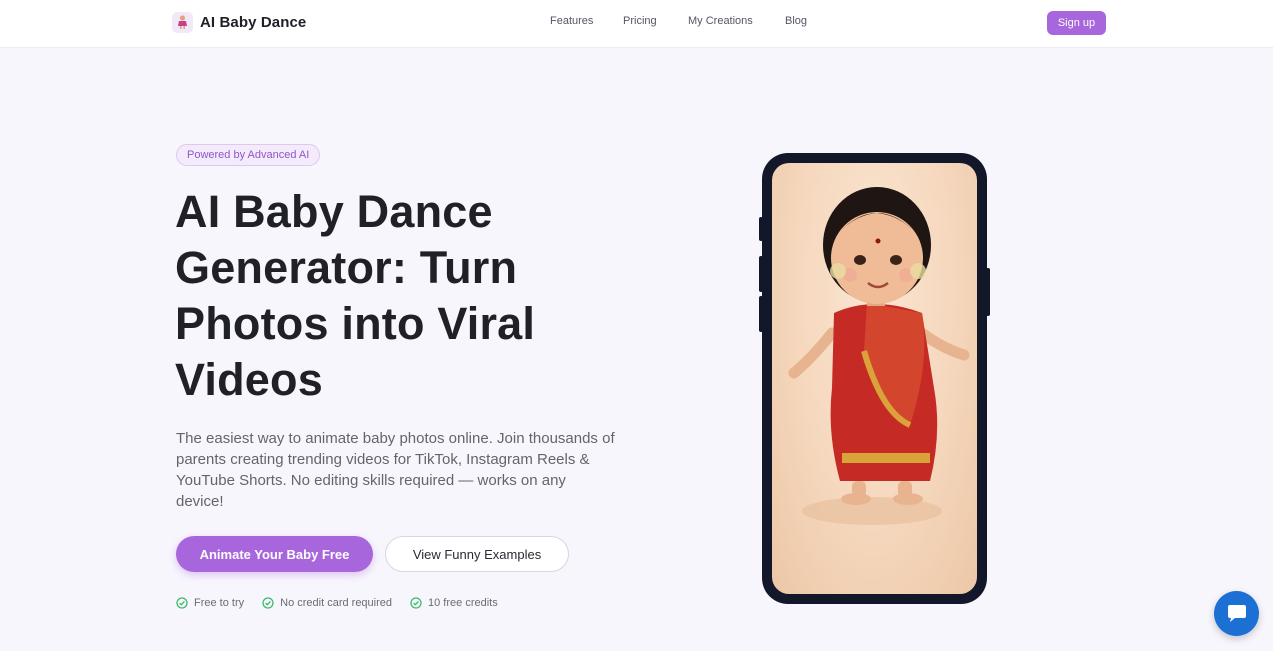 This screenshot has width=1273, height=651. I want to click on baby-dance-logo-icon, so click(182, 22).